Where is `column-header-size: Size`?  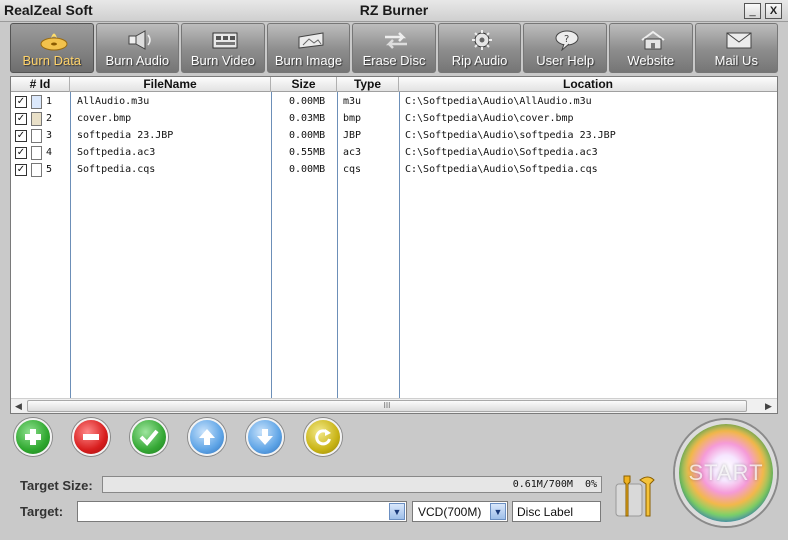
column-header-size: Size is located at coordinates (304, 84).